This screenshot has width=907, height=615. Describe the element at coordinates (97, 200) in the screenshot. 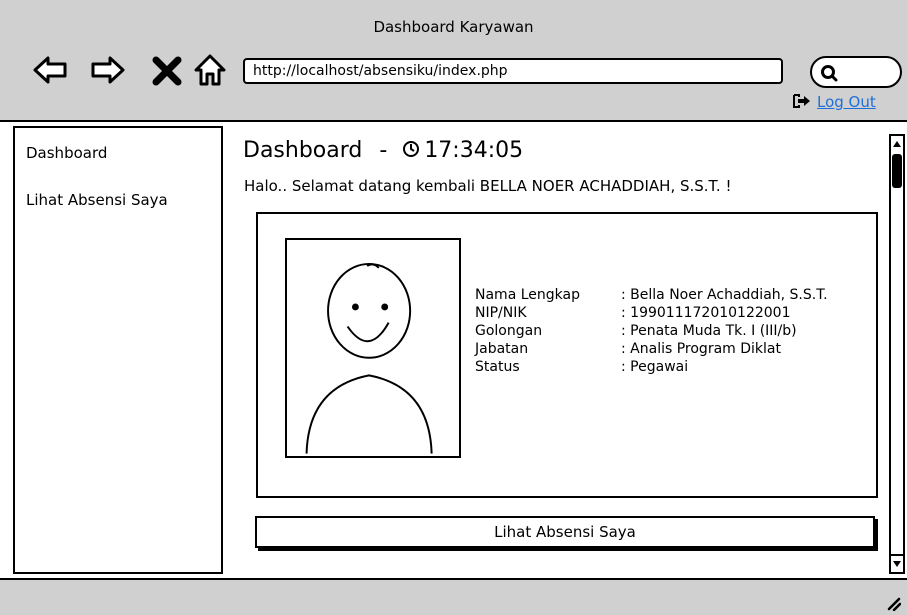

I see `sidebar-item-lihat-absensi: Lihat Absensi Saya` at that location.